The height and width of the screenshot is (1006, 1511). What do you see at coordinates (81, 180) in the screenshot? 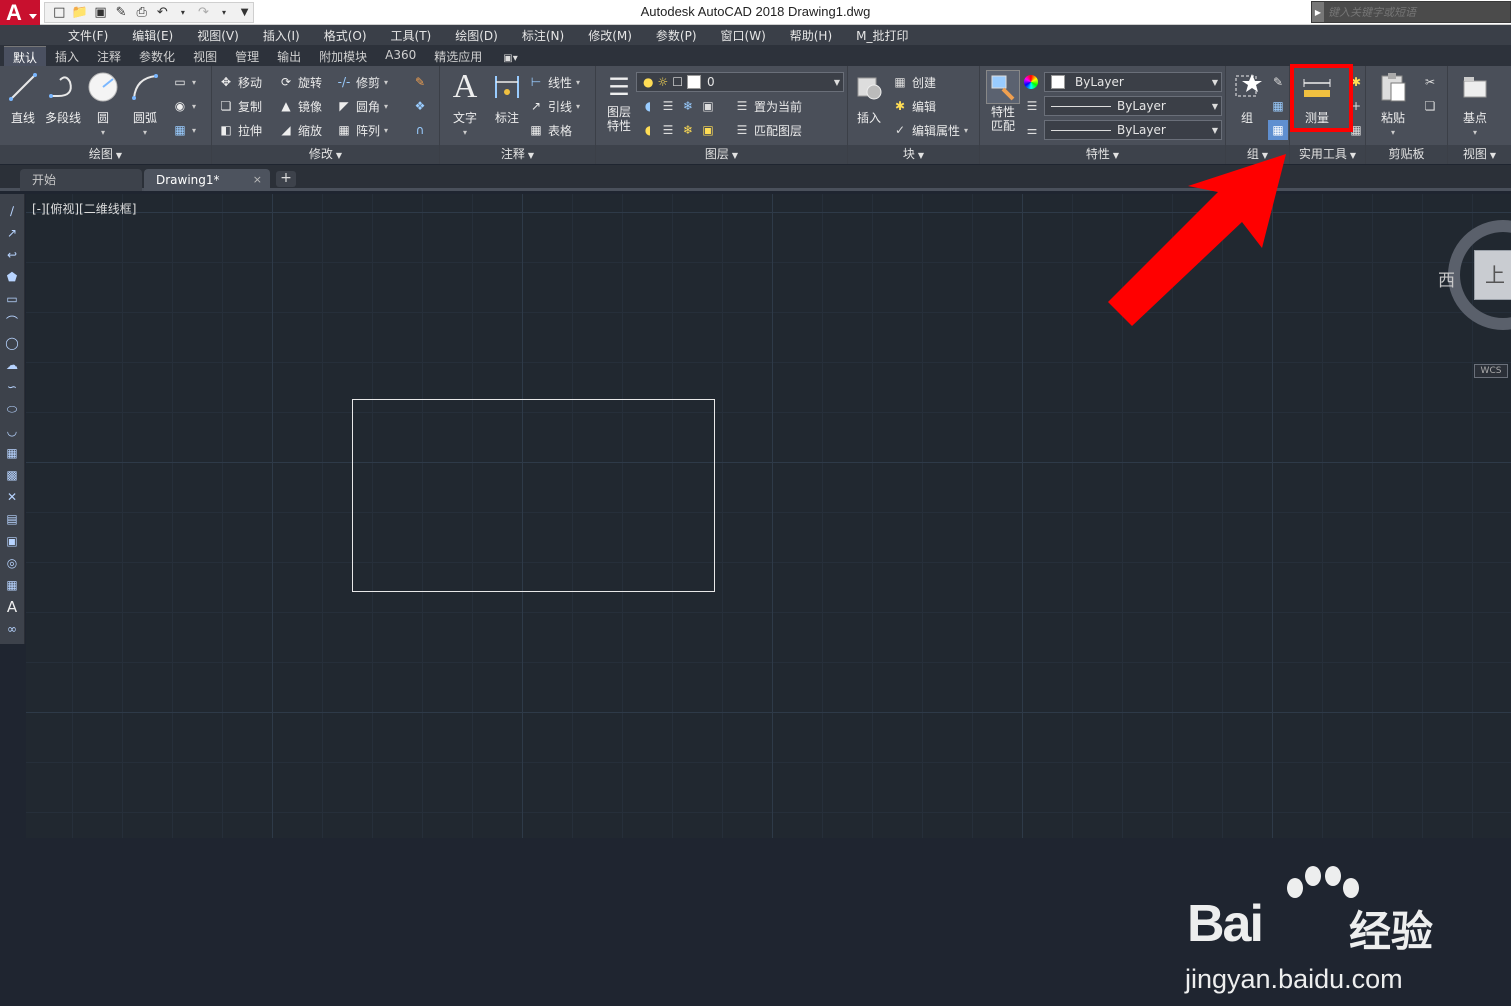
I see `tab-start: 开始` at bounding box center [81, 180].